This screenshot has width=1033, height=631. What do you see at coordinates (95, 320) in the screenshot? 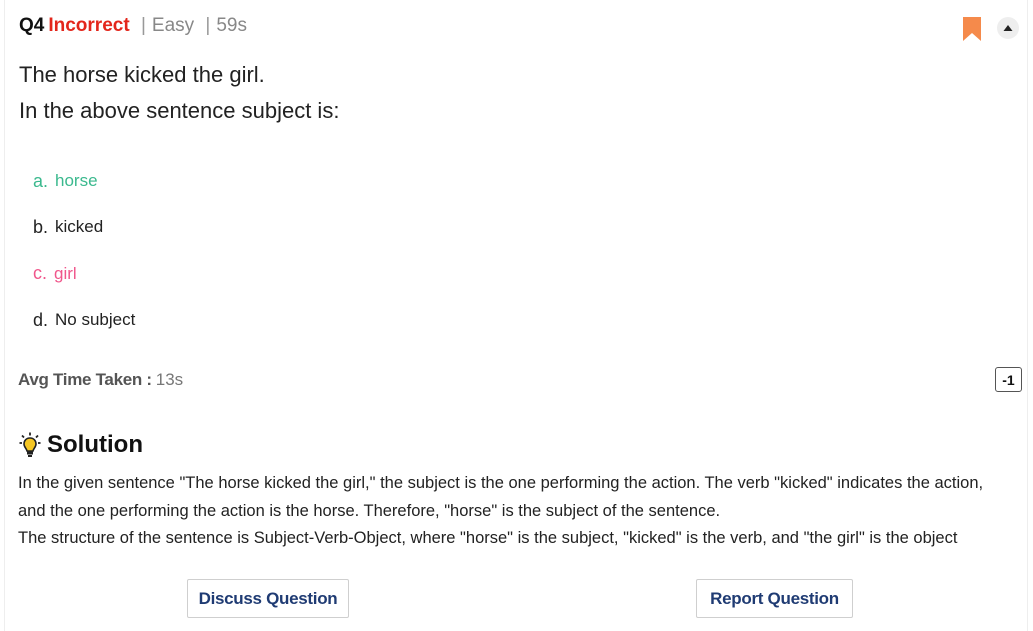
I see `option-text: No subject` at bounding box center [95, 320].